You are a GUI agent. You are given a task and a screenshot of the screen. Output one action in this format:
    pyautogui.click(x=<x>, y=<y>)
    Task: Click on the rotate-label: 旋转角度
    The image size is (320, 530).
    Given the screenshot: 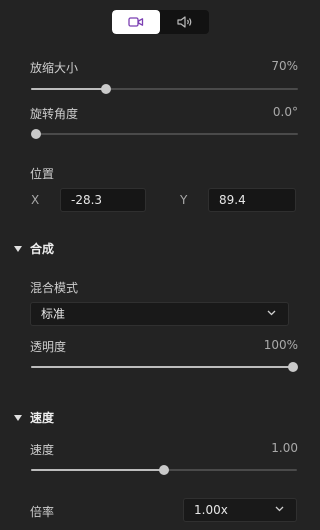 What is the action you would take?
    pyautogui.click(x=54, y=114)
    